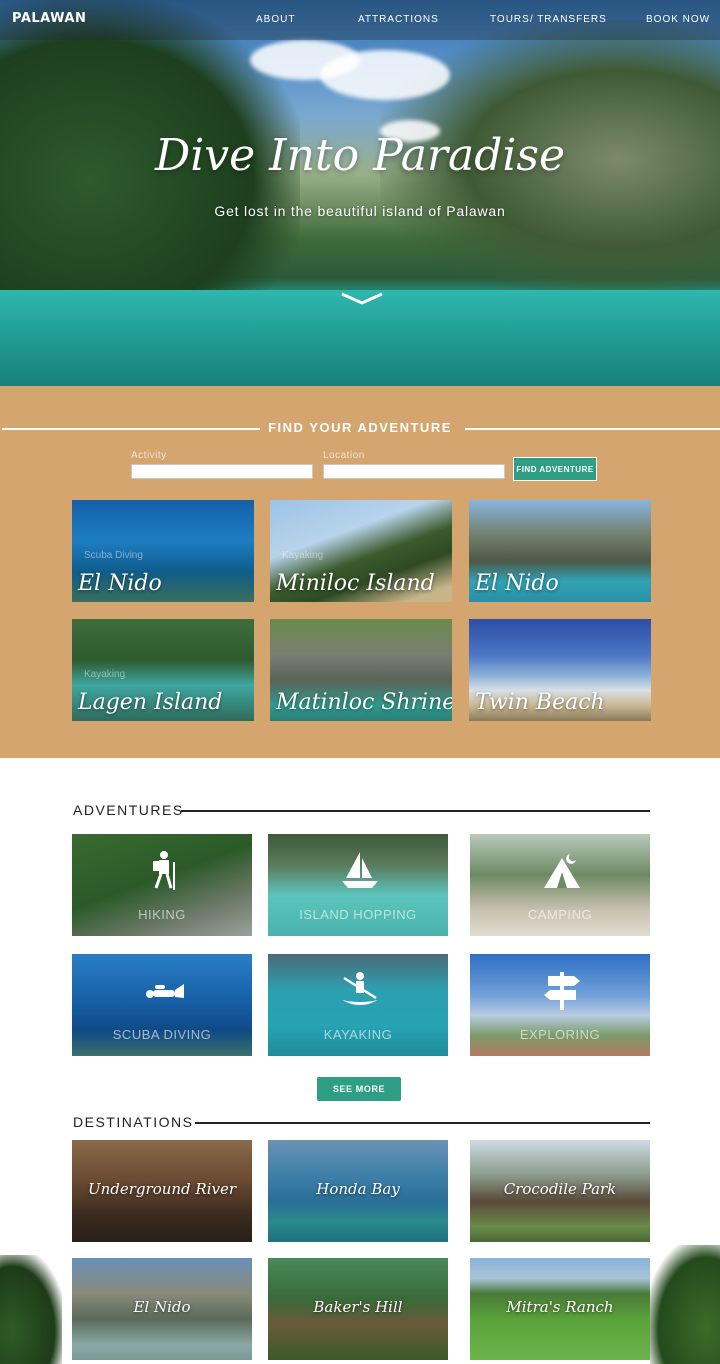 The image size is (720, 1364). Describe the element at coordinates (540, 702) in the screenshot. I see `tile-place: Twin Beach` at that location.